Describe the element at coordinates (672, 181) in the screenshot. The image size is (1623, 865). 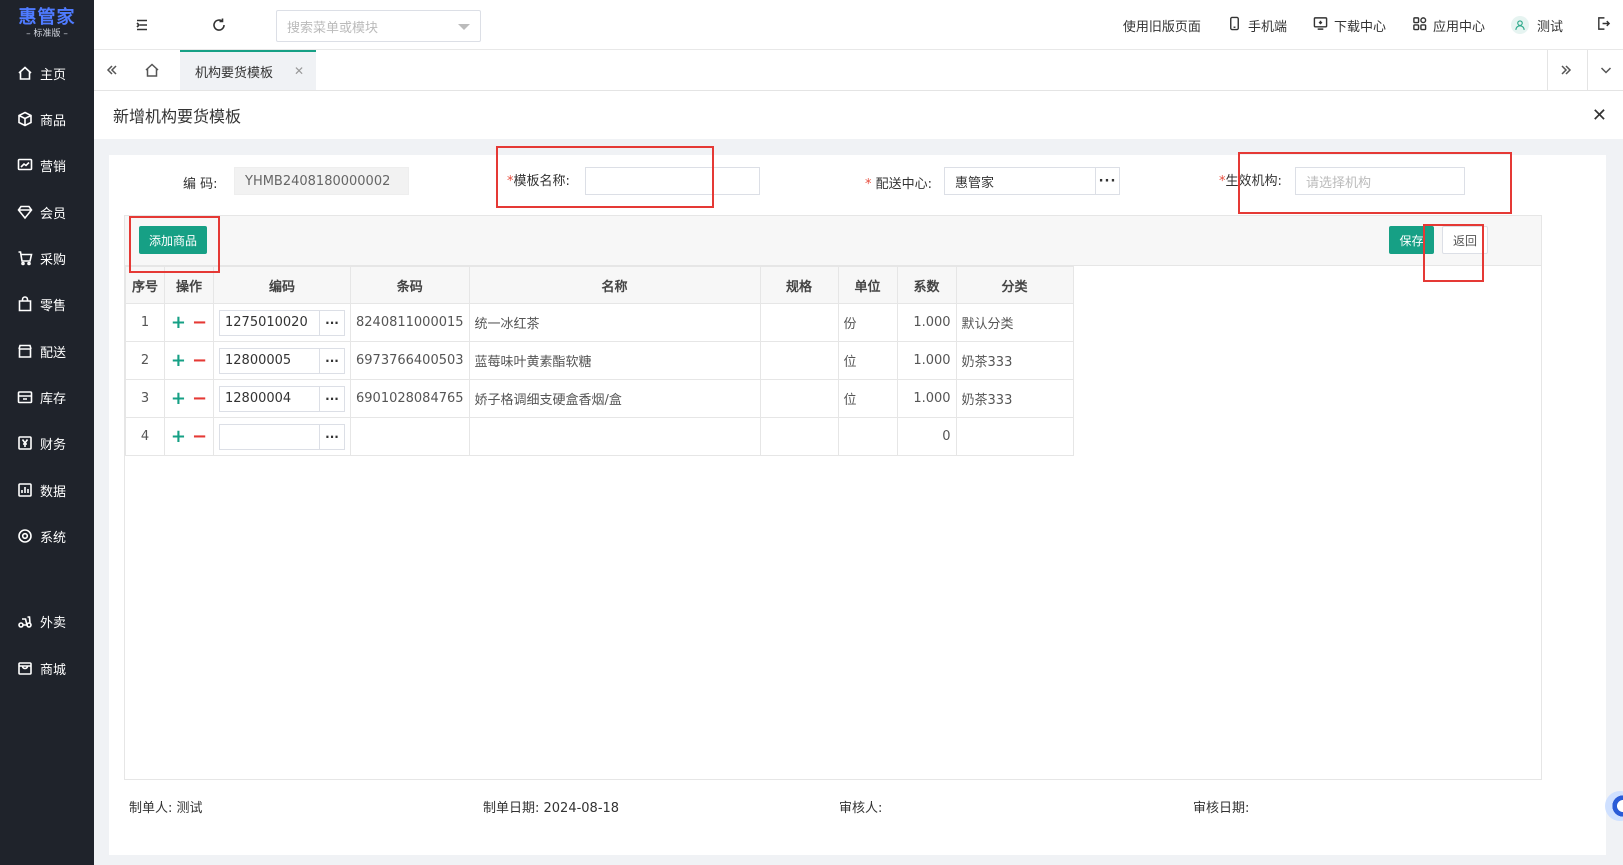
I see `template-name-input` at that location.